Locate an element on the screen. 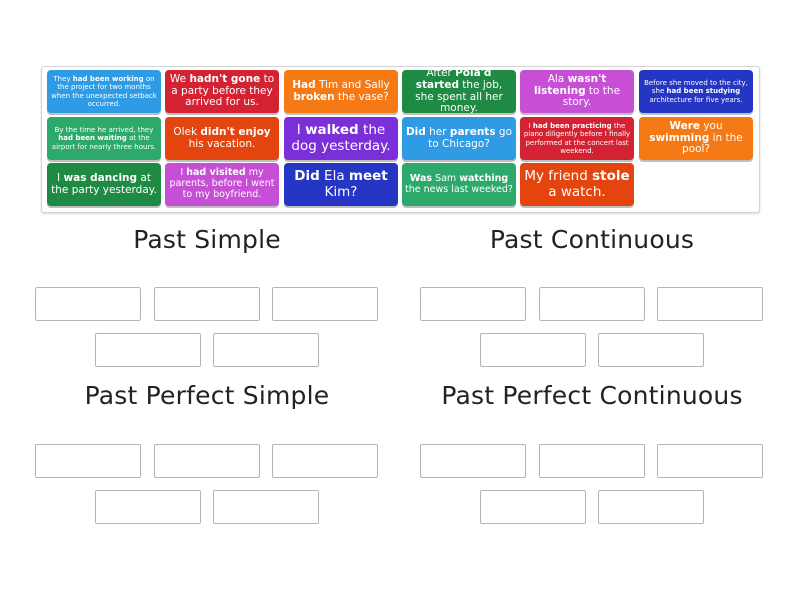 The image size is (800, 600). sentence-card: Had Tim and Sally broken the vase? is located at coordinates (341, 91).